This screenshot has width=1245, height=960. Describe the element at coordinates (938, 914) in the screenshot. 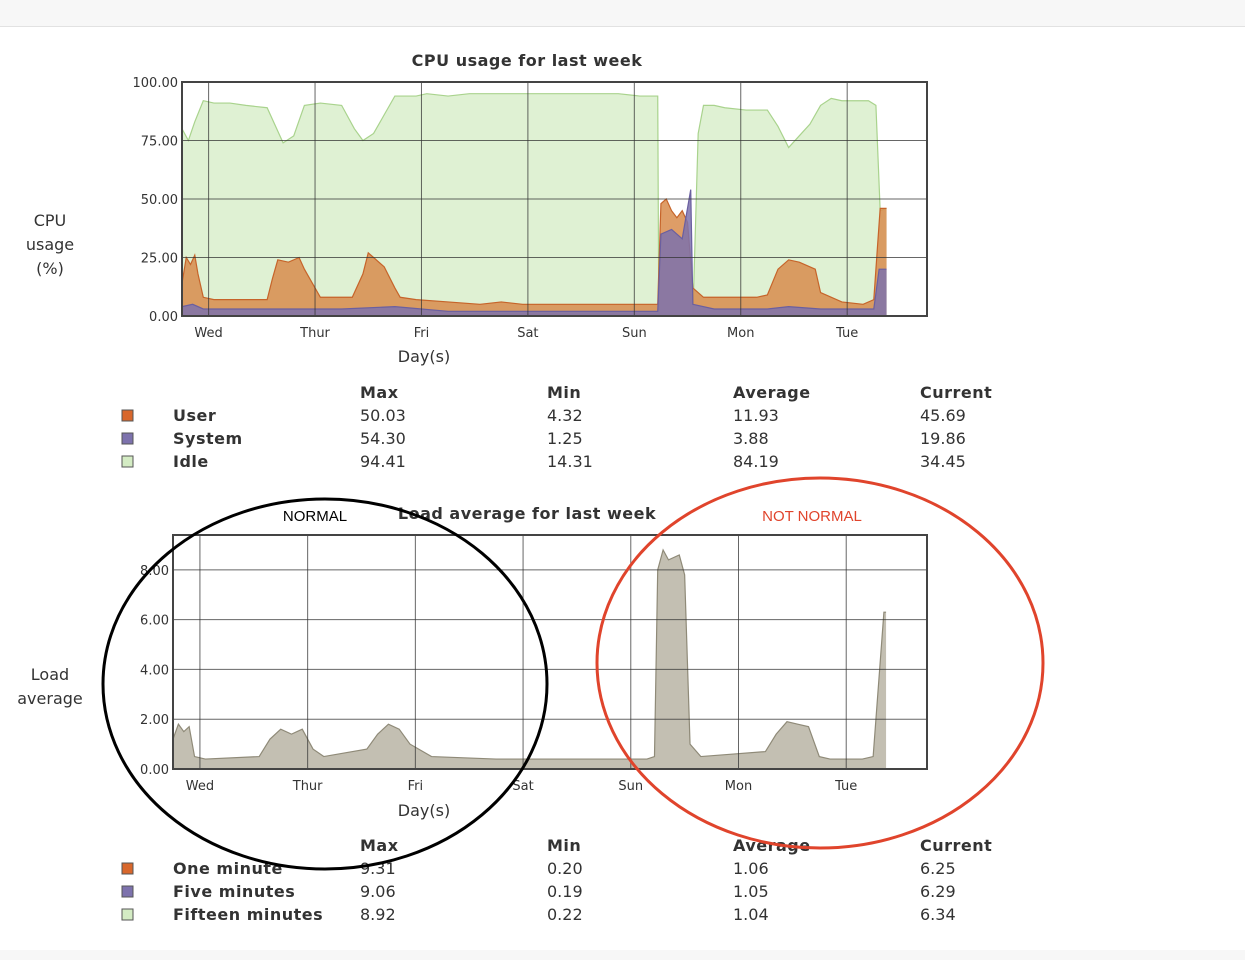

I see `legend-current: 6.34` at that location.